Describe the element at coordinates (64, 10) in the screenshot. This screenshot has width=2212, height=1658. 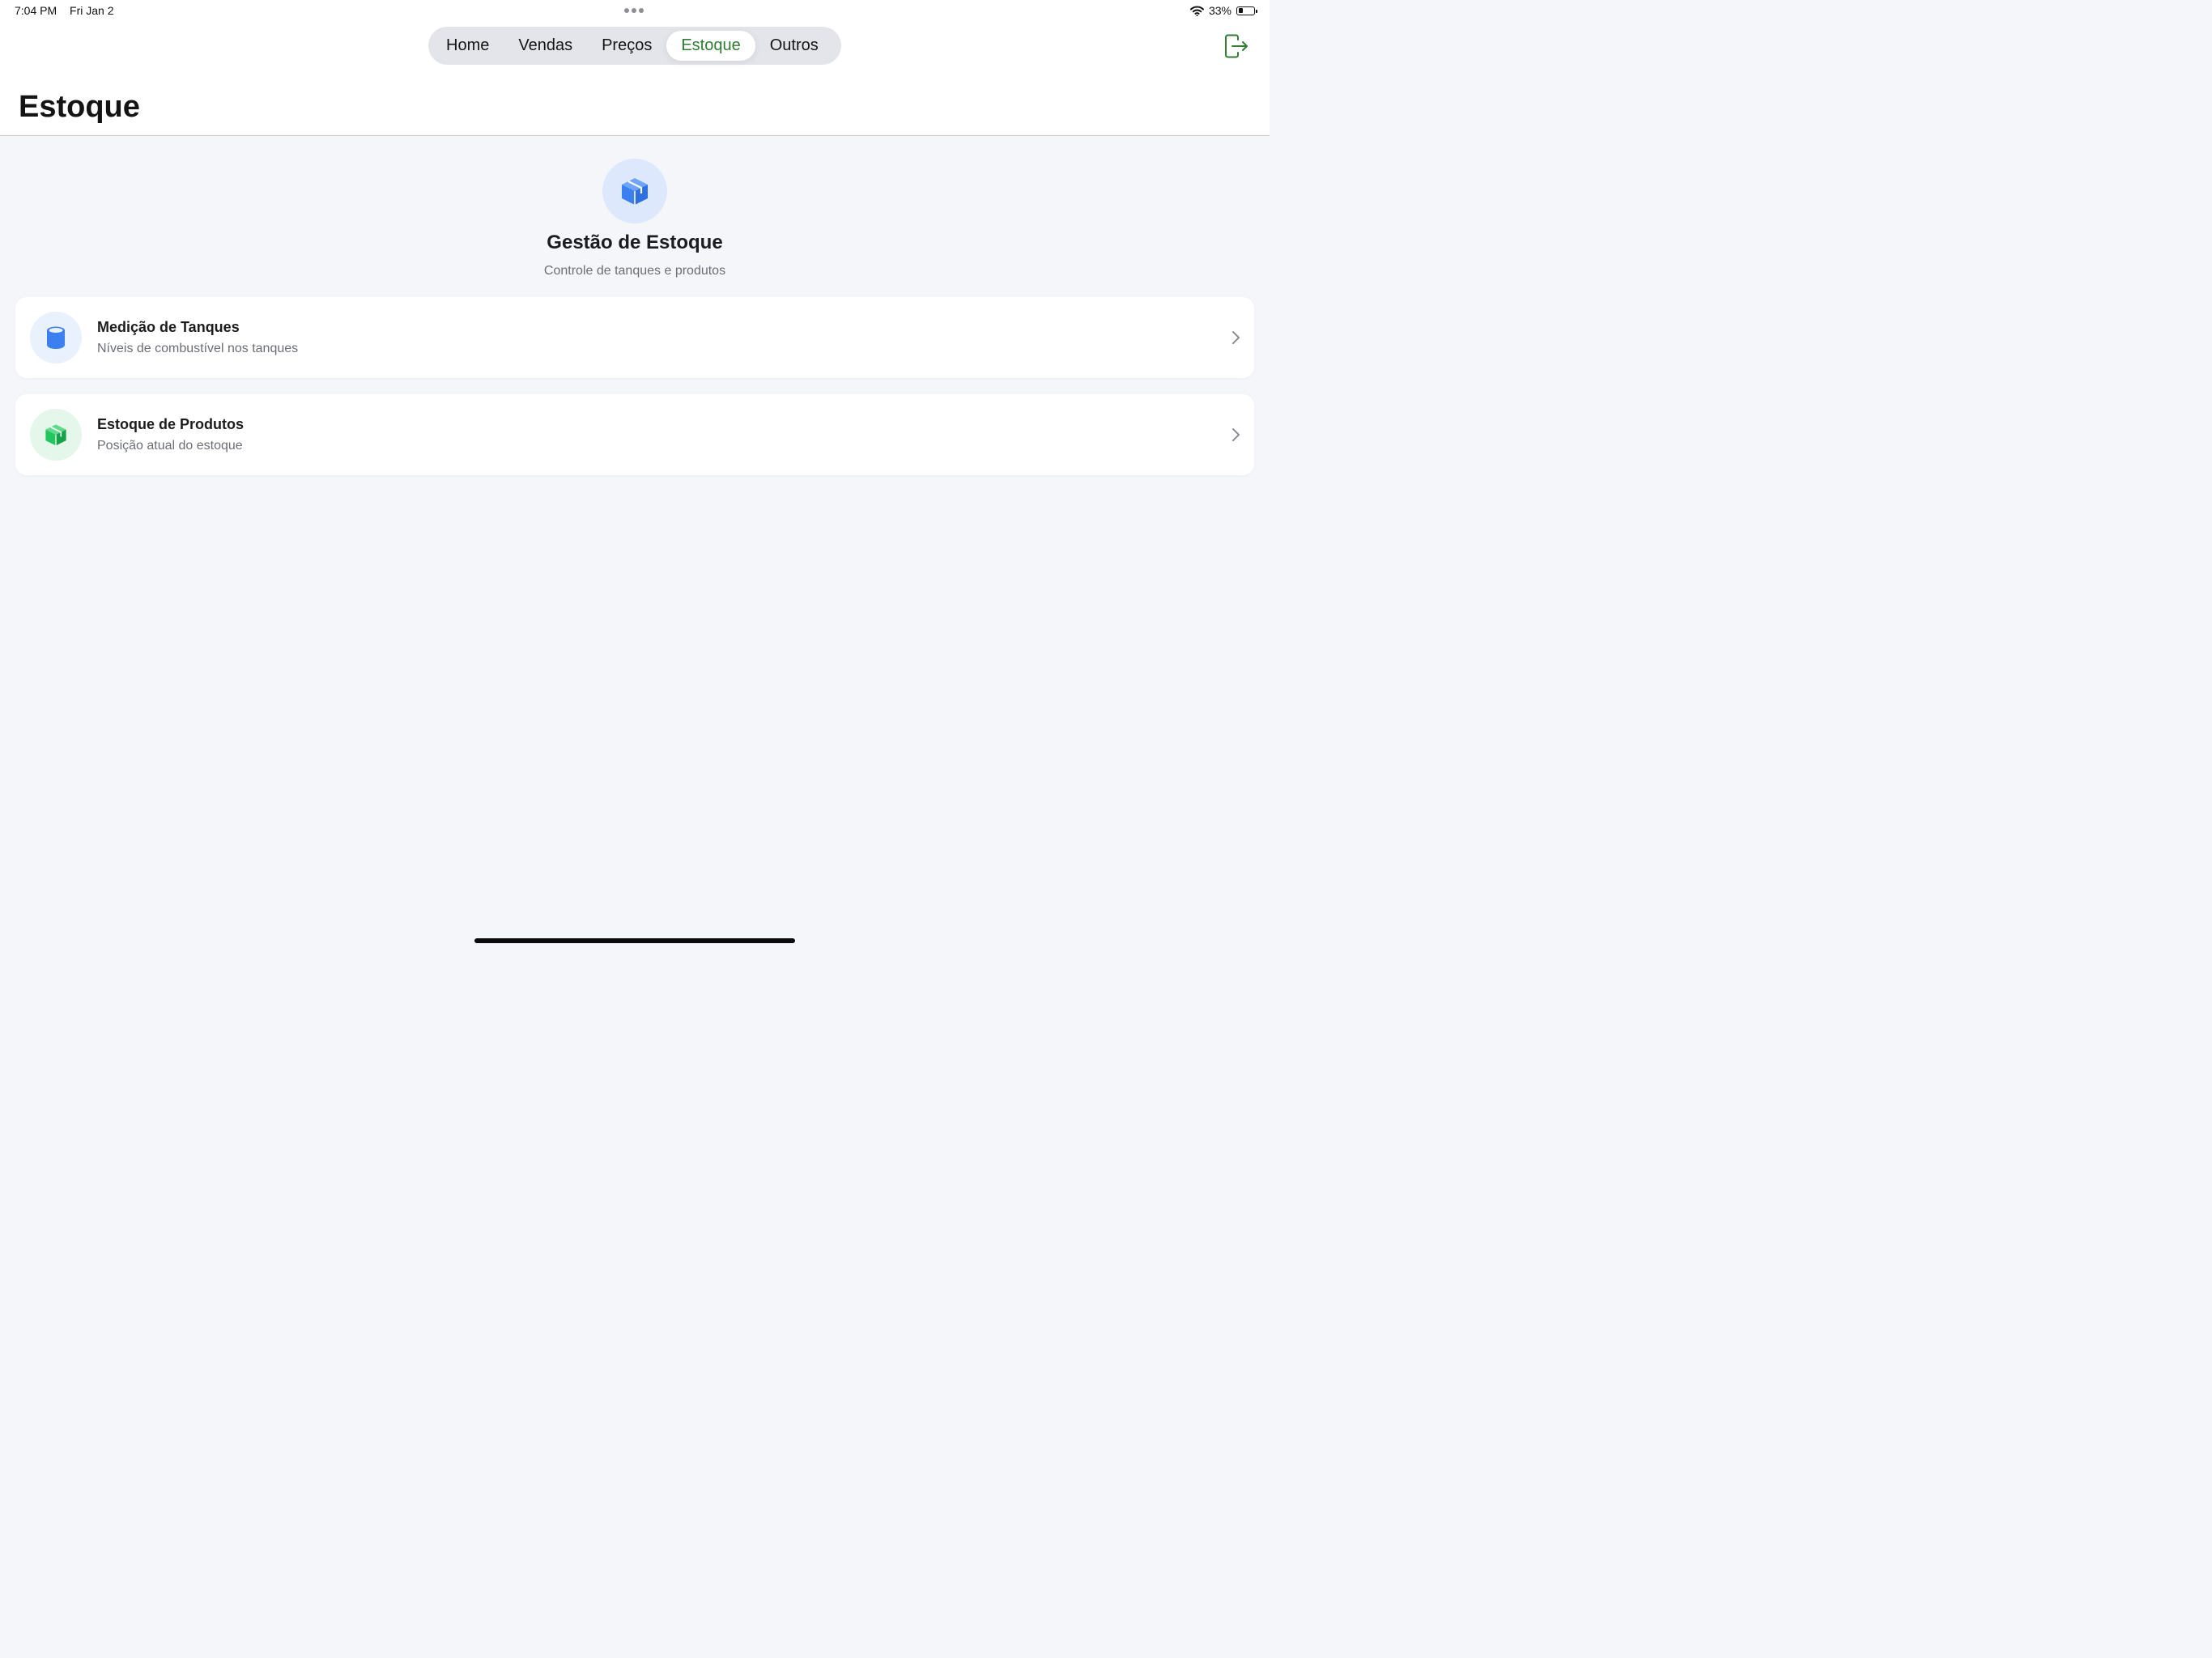
I see `status-bar-left: 7:04 PM Fri Jan 2` at that location.